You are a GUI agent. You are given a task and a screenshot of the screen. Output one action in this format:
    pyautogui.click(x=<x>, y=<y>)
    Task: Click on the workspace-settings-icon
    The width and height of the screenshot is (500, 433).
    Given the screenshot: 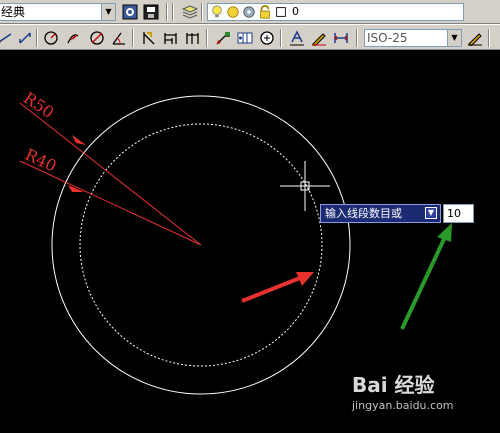 What is the action you would take?
    pyautogui.click(x=130, y=12)
    